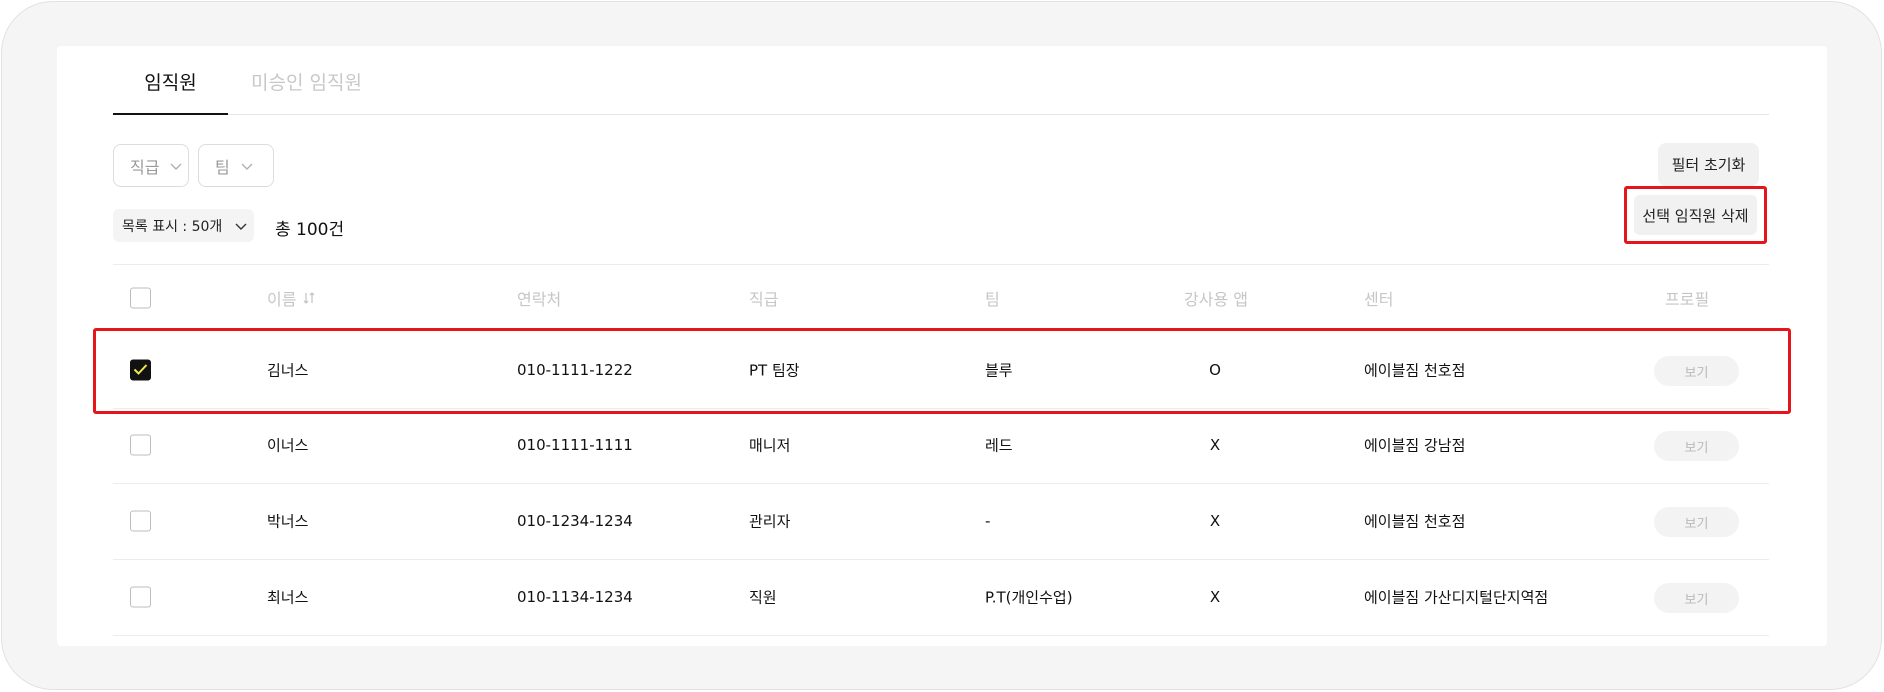 Image resolution: width=1884 pixels, height=692 pixels. What do you see at coordinates (306, 81) in the screenshot?
I see `tab-unapproved-employees: 미승인 임직원` at bounding box center [306, 81].